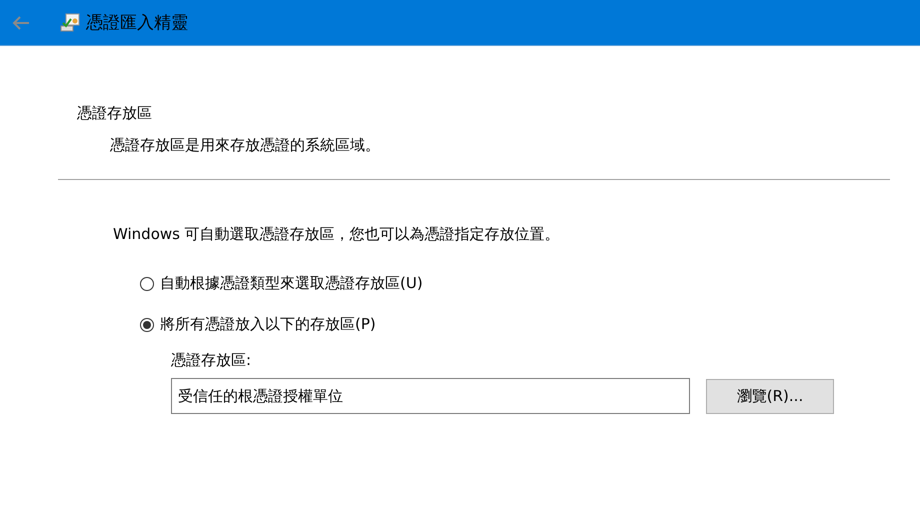  Describe the element at coordinates (211, 360) in the screenshot. I see `field-label: 憑證存放區:` at that location.